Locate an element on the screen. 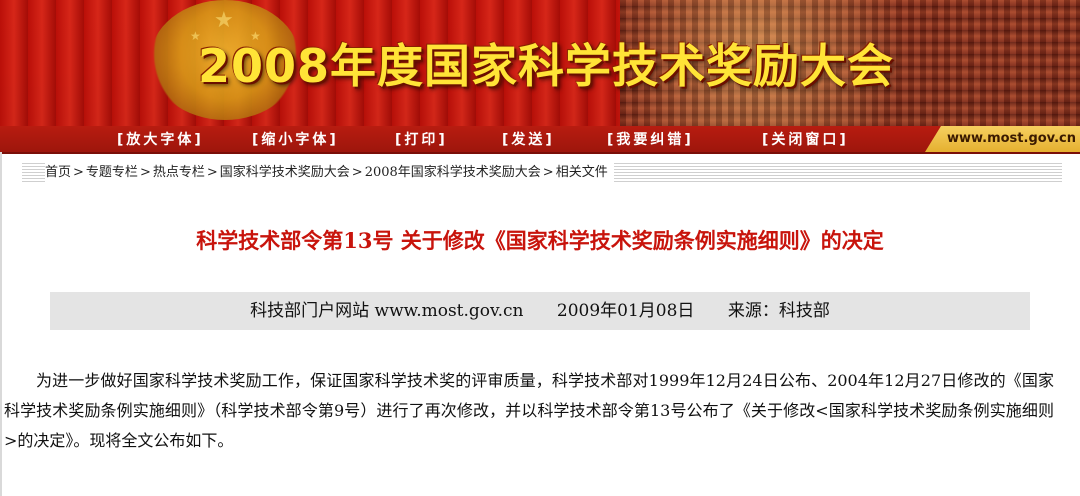  enlarge-font-button: [放大字体] is located at coordinates (160, 139).